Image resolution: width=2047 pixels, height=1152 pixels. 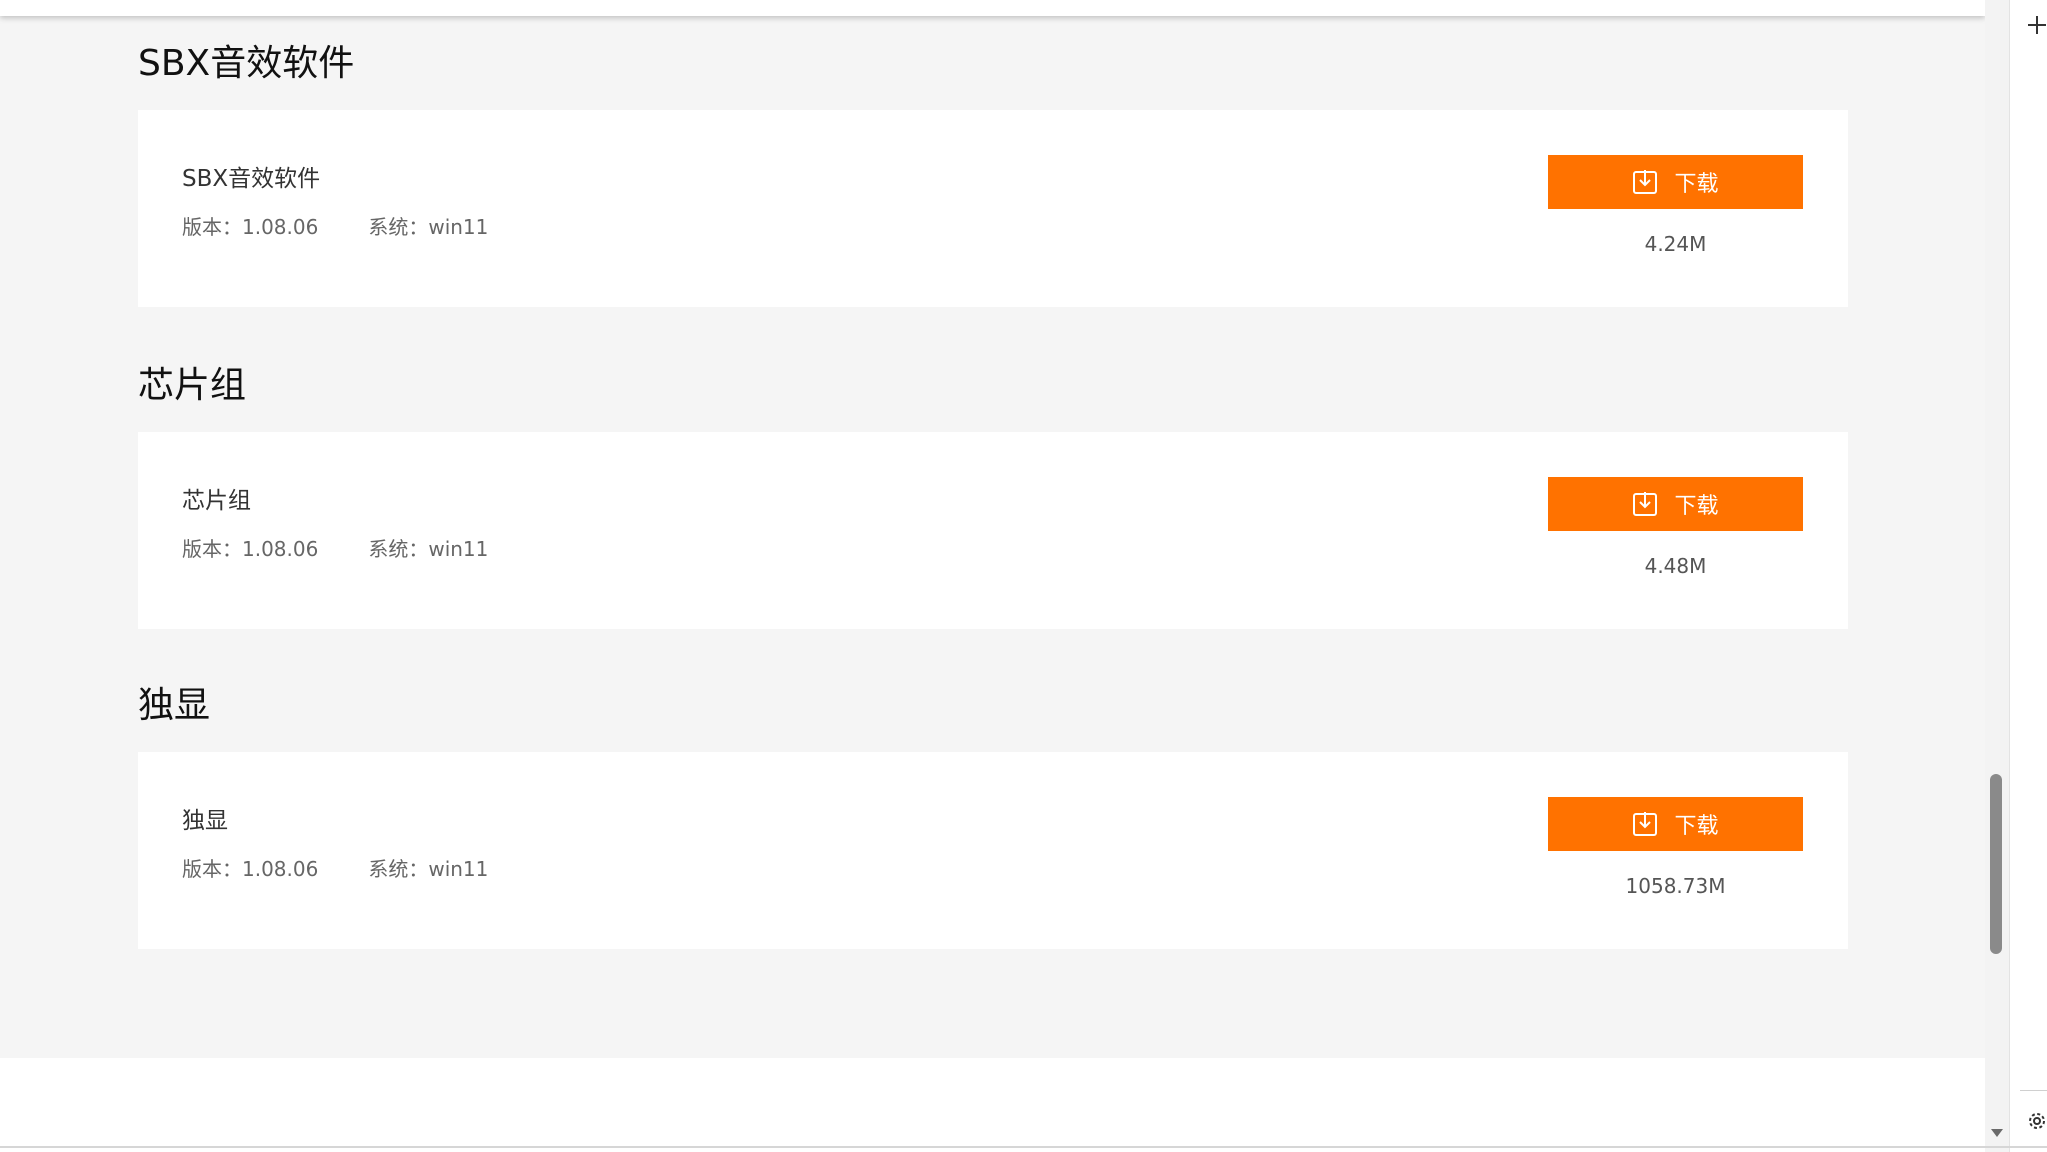 What do you see at coordinates (2033, 1090) in the screenshot?
I see `side-divider` at bounding box center [2033, 1090].